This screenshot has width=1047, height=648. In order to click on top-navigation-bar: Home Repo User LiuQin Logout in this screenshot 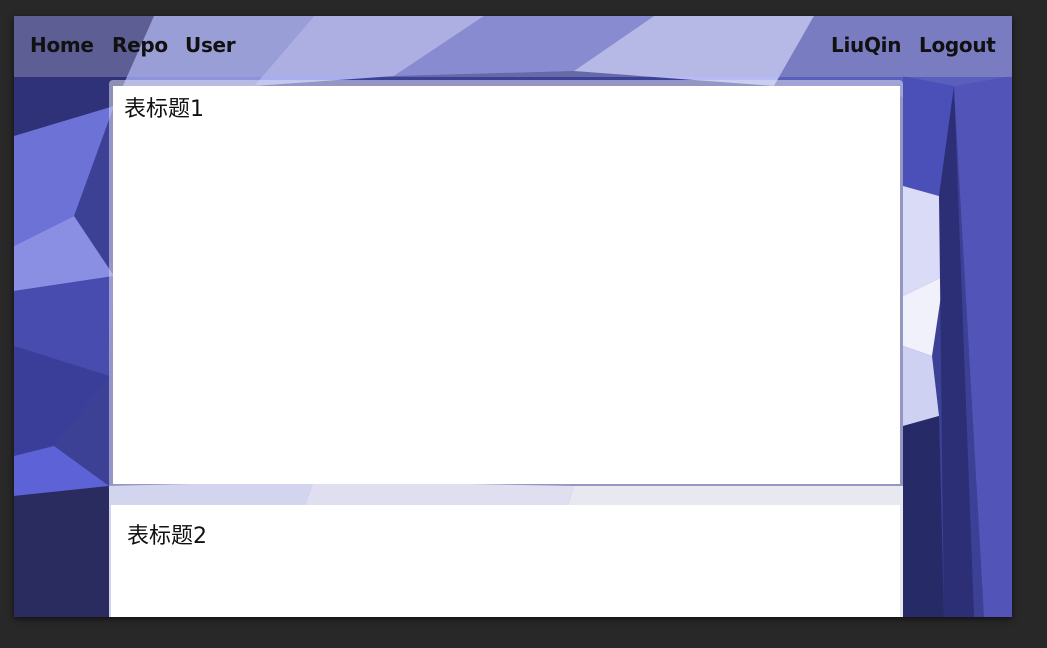, I will do `click(513, 46)`.